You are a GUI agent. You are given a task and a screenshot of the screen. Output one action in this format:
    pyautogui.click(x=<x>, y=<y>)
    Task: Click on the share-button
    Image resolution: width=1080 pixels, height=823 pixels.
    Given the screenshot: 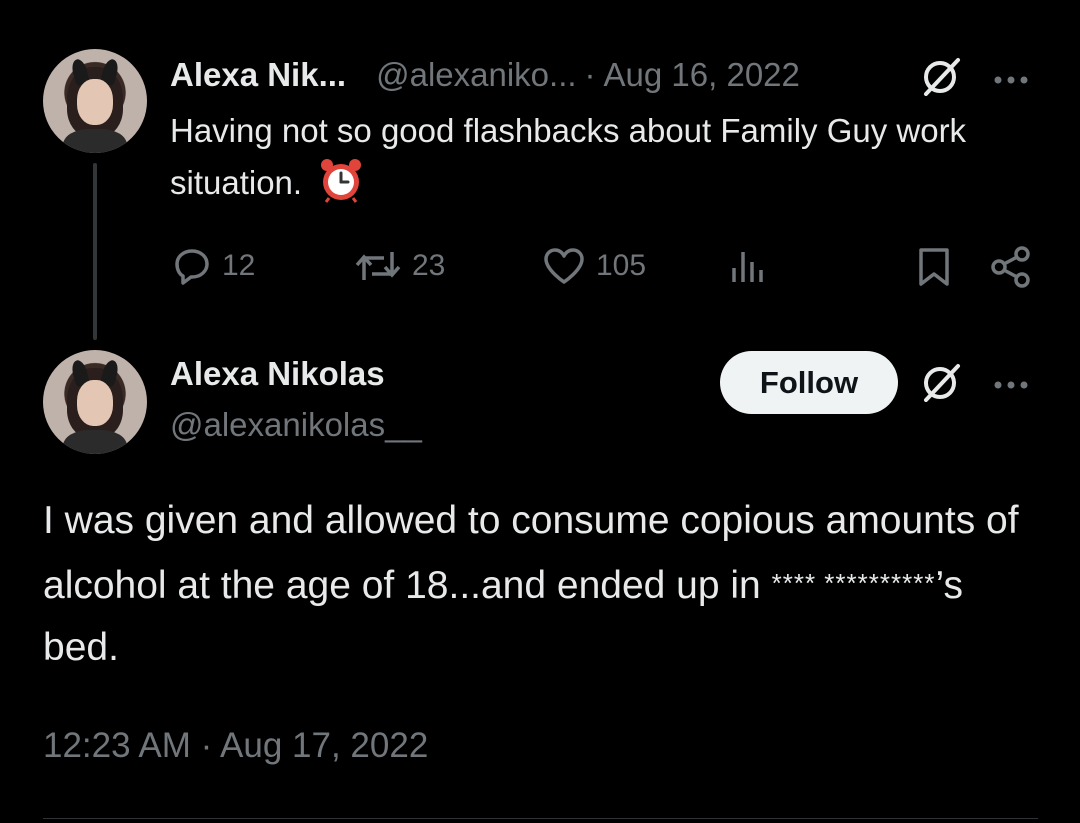 What is the action you would take?
    pyautogui.click(x=1011, y=269)
    